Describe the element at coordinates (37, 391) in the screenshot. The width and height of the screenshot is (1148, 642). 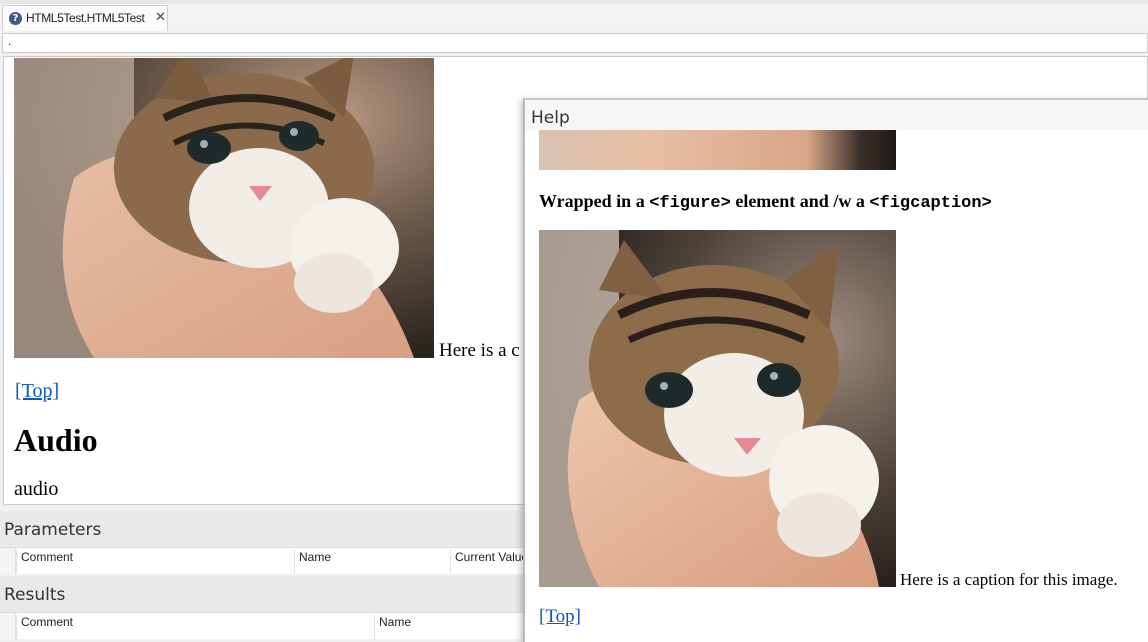
I see `top-link: [Top]` at that location.